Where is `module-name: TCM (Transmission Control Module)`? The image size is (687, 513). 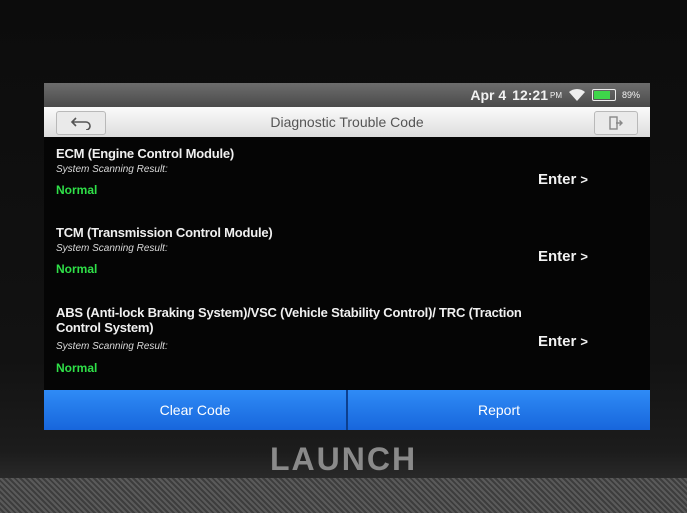 module-name: TCM (Transmission Control Module) is located at coordinates (164, 232).